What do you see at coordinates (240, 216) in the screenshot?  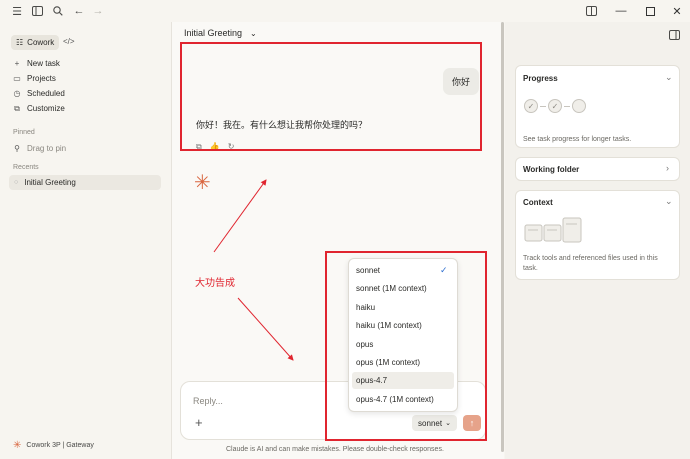 I see `annotation-arrow-up` at bounding box center [240, 216].